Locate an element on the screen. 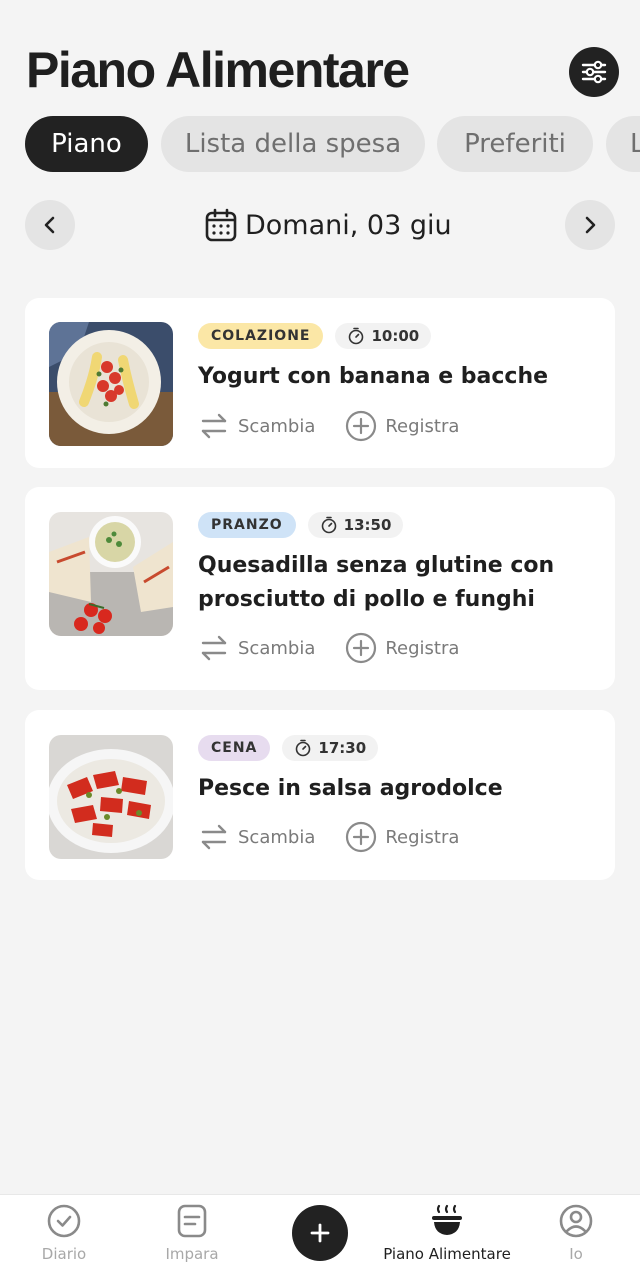  meal-badges: CENA 17:30 is located at coordinates (288, 748).